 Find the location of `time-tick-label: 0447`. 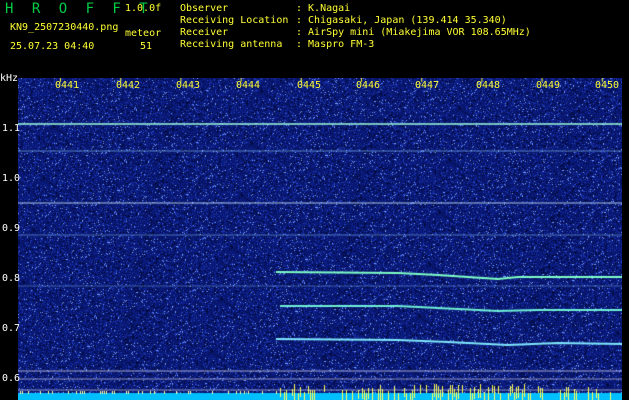

time-tick-label: 0447 is located at coordinates (427, 85).